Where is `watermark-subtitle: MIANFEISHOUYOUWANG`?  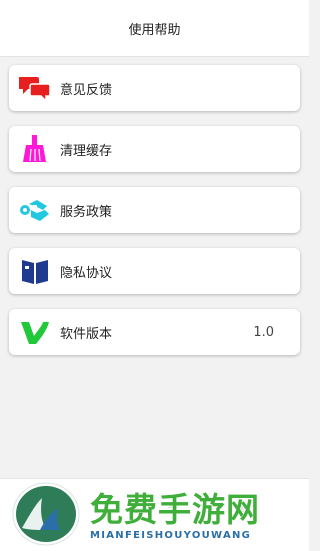
watermark-subtitle: MIANFEISHOUYOUWANG is located at coordinates (171, 535).